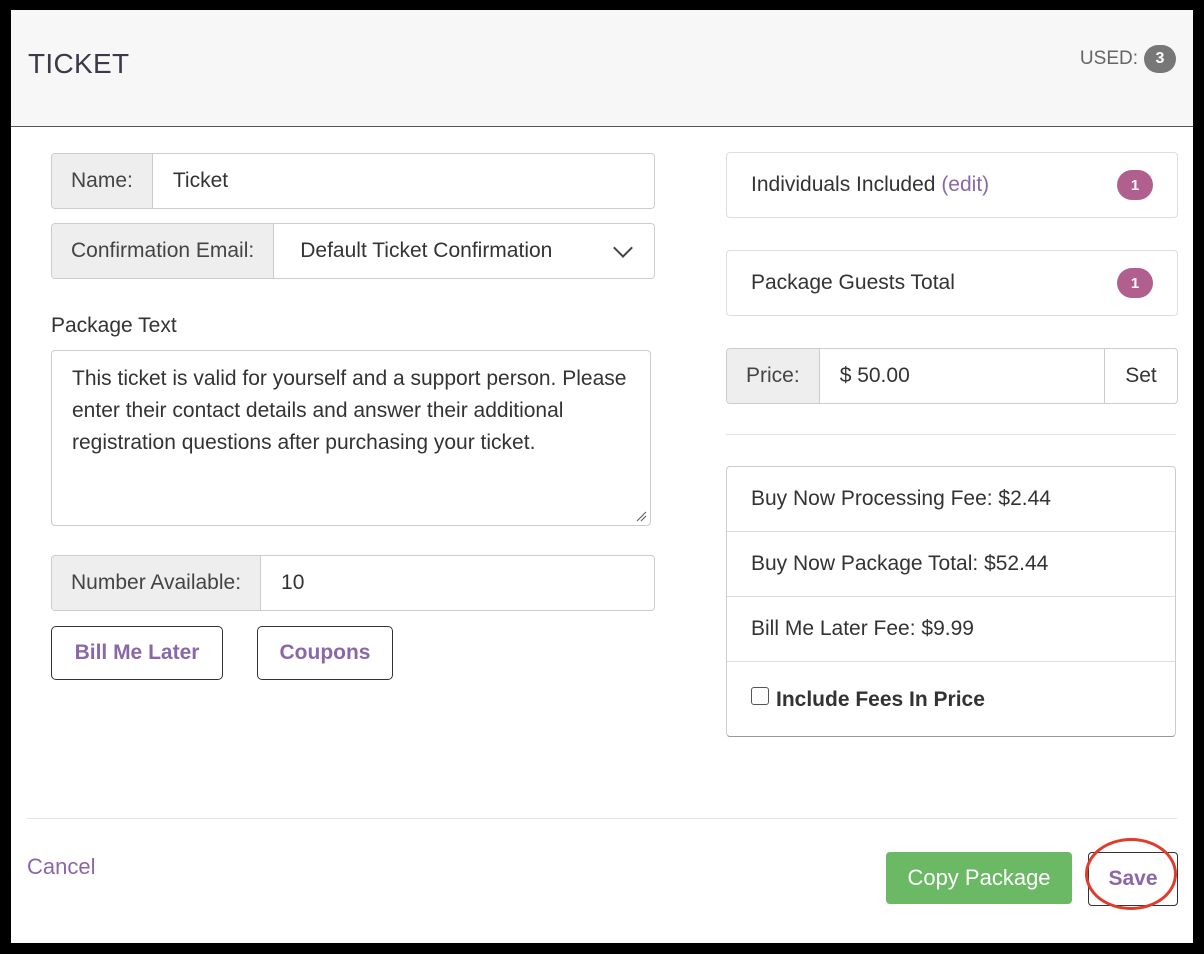 The height and width of the screenshot is (954, 1204). Describe the element at coordinates (602, 68) in the screenshot. I see `modal-header: TICKET USED: 3` at that location.